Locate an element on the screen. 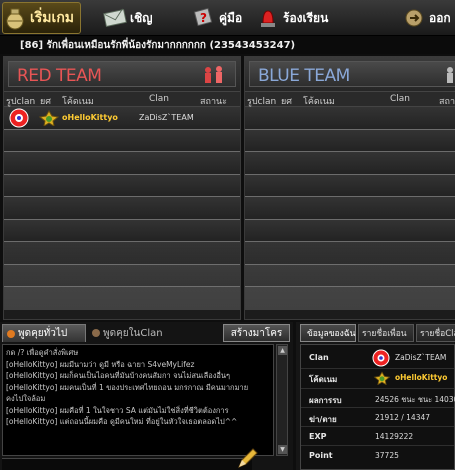 The height and width of the screenshot is (470, 455). blue-team-title-box: BLUE TEAM is located at coordinates (352, 74).